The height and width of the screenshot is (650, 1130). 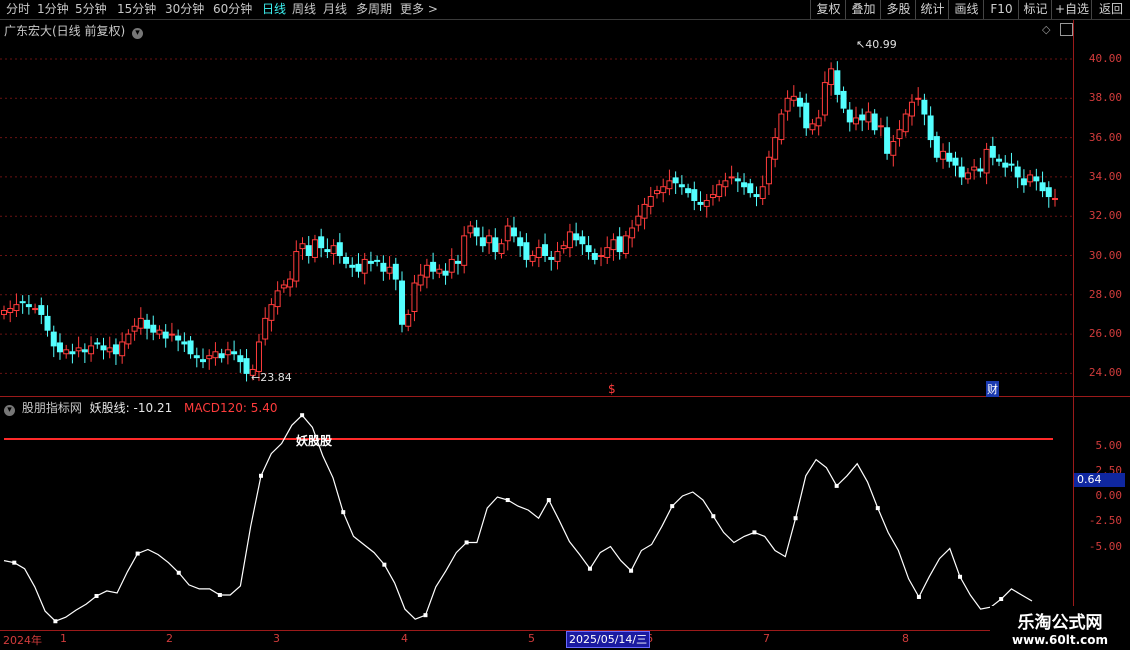 I want to click on tab-multi-period: 多周期, so click(x=374, y=9).